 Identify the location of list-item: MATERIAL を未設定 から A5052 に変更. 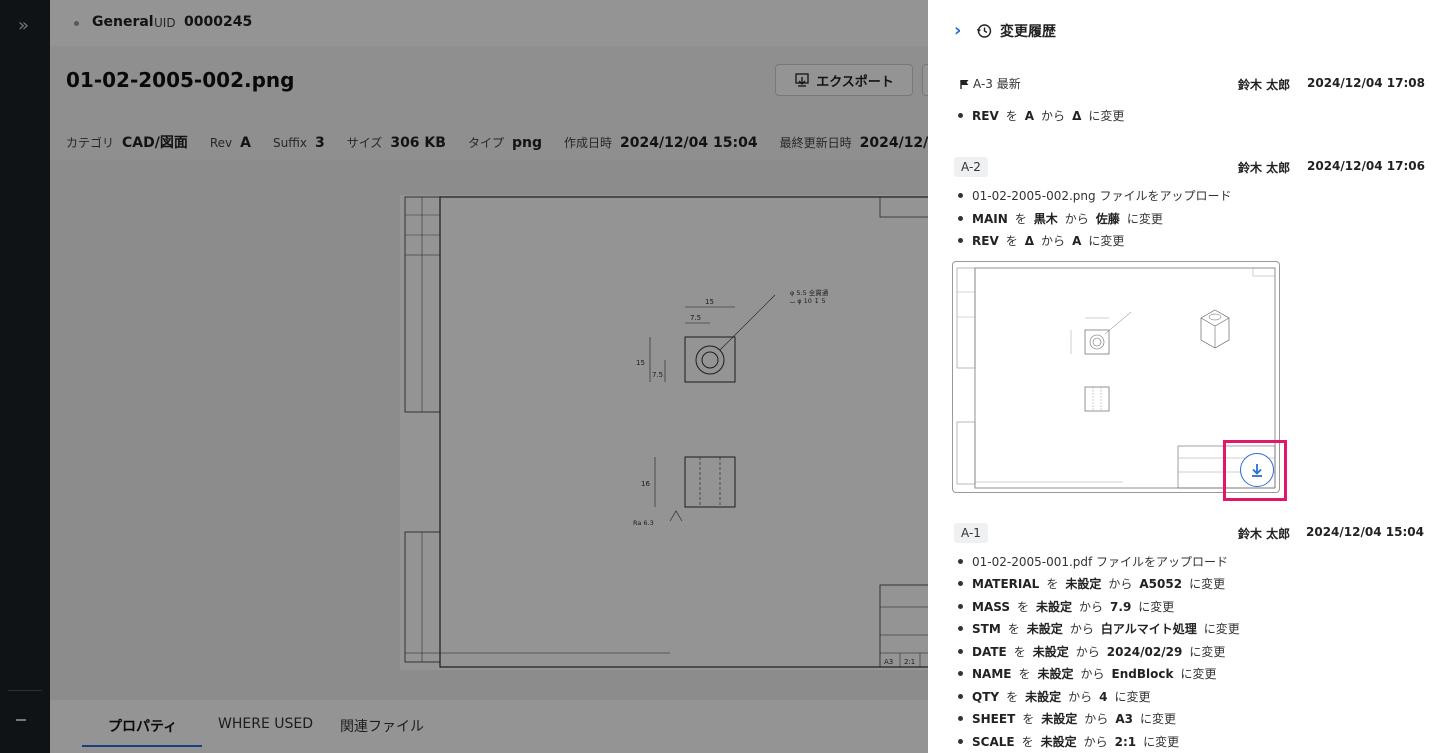
(1095, 583).